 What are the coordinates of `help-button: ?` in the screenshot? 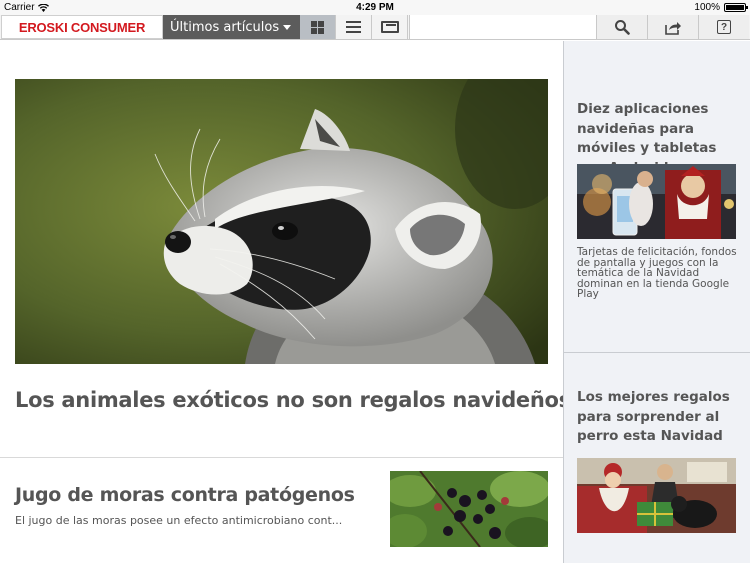 It's located at (723, 27).